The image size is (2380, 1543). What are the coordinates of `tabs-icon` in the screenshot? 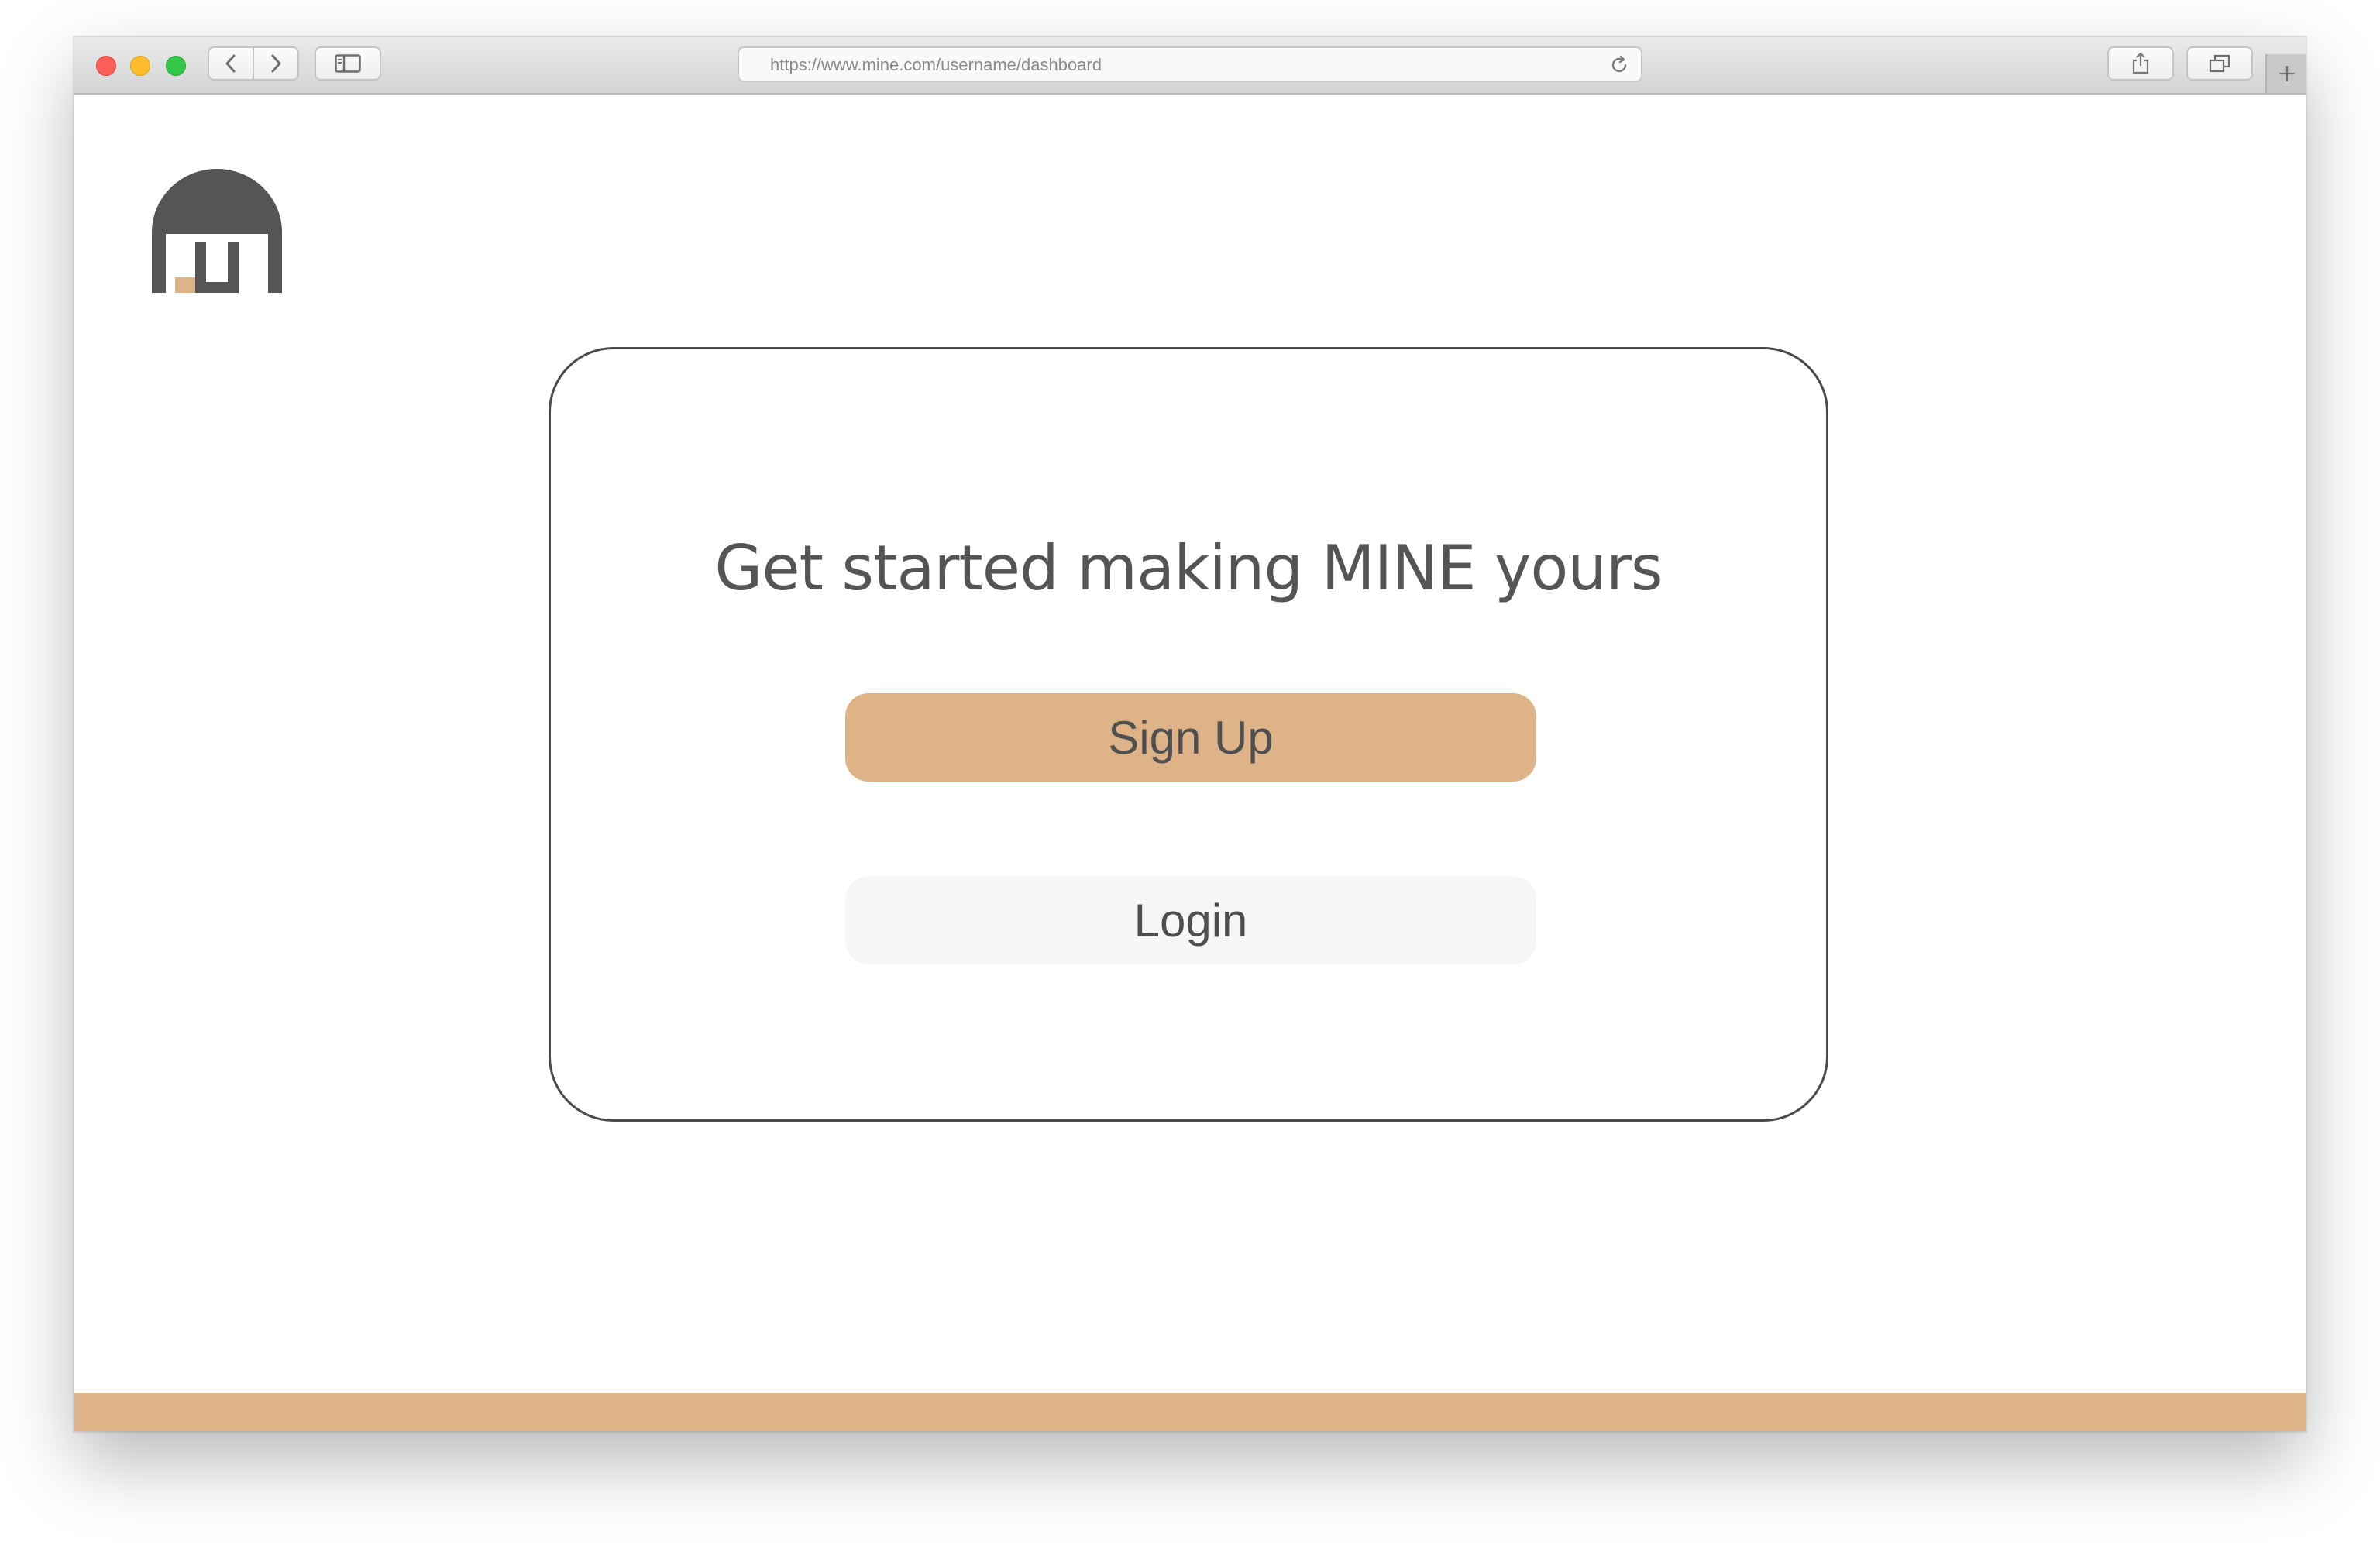 It's located at (2220, 63).